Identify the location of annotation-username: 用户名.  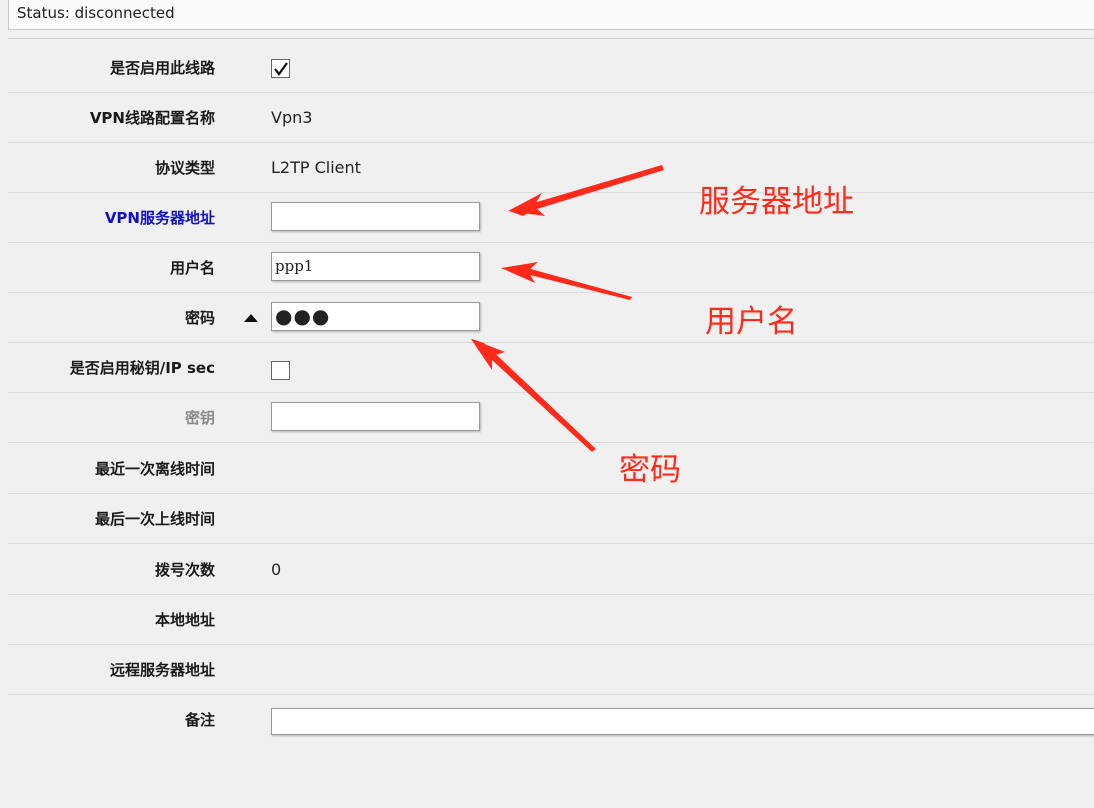
(751, 322).